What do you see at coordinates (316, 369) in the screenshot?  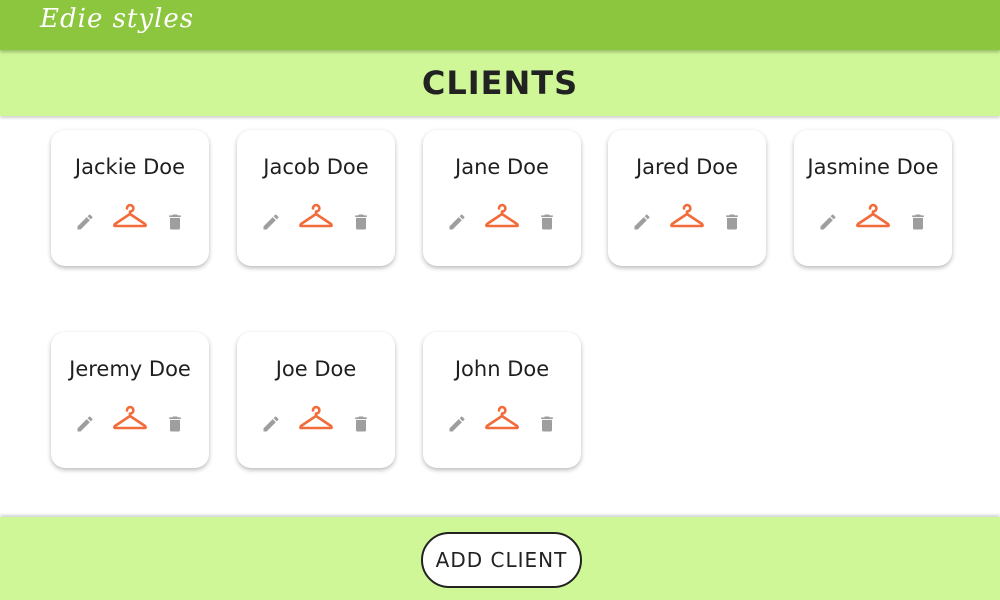 I see `client-name: Joe Doe` at bounding box center [316, 369].